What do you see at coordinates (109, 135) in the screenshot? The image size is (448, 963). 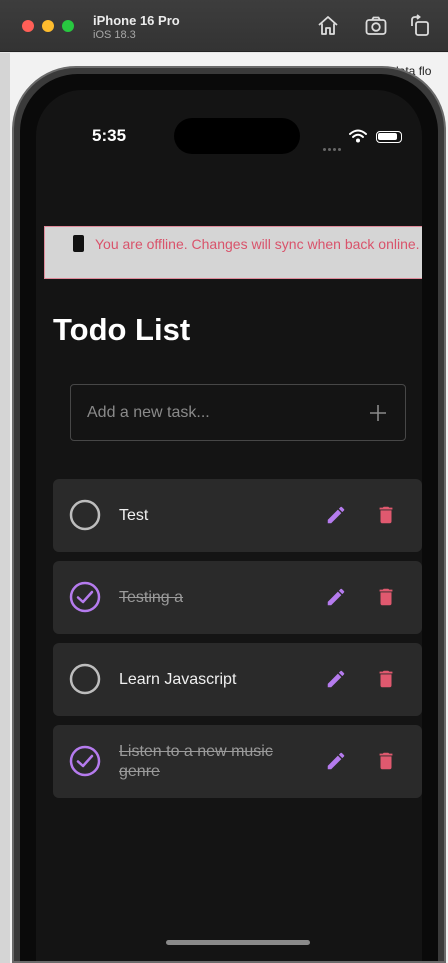 I see `status-time: 5:35` at bounding box center [109, 135].